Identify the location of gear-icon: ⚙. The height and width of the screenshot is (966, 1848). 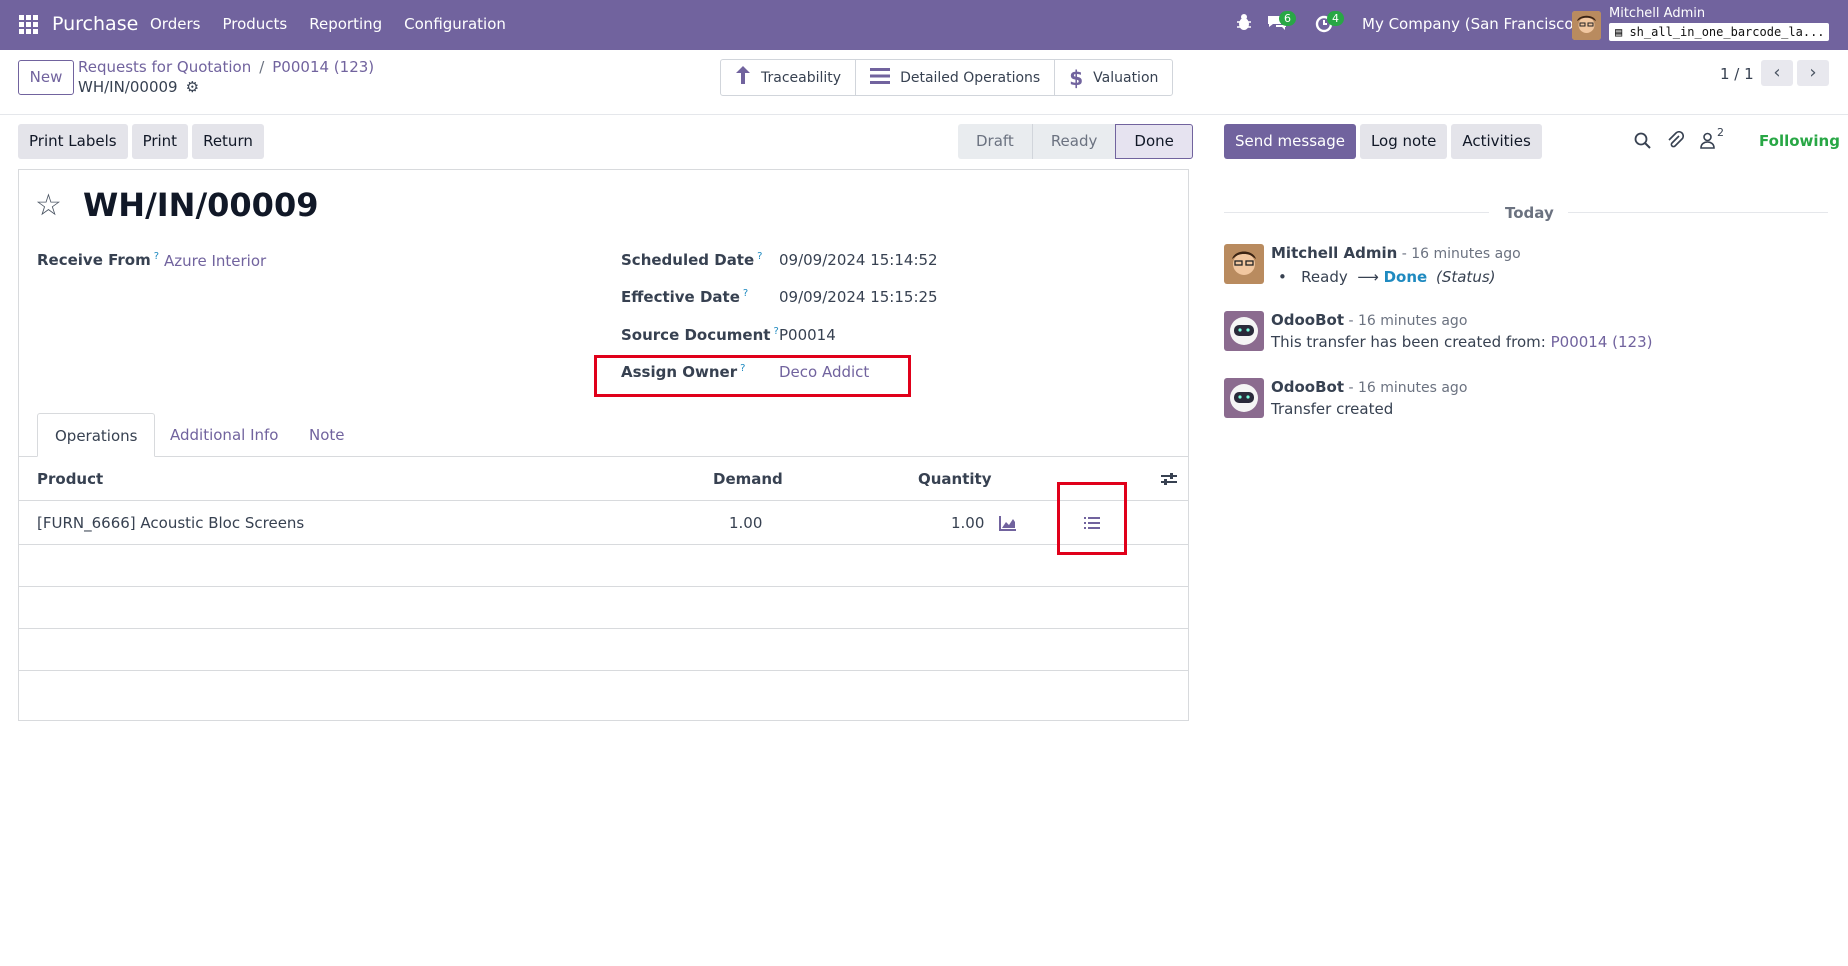
(192, 87).